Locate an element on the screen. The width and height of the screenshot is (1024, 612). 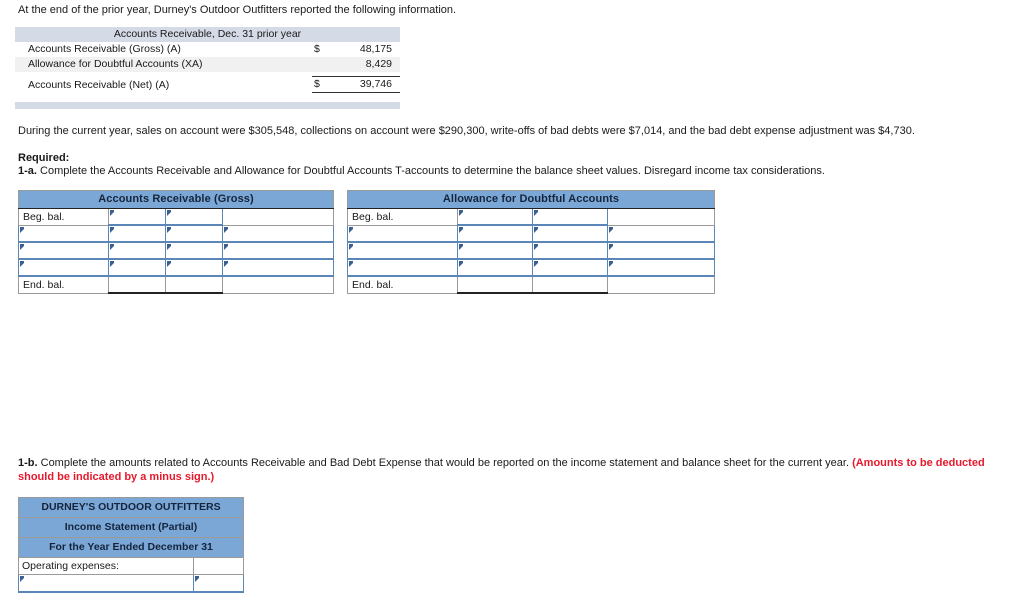
currency-symbol is located at coordinates (323, 64).